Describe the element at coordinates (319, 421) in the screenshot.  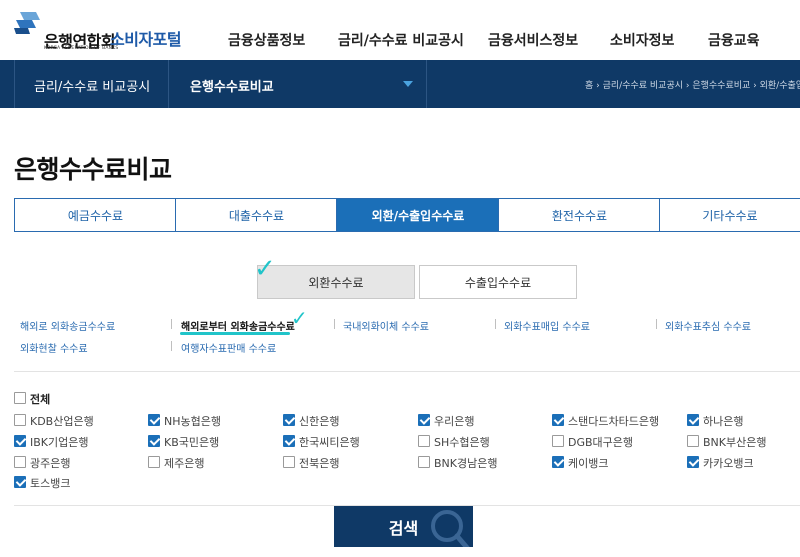
I see `bank-checkbox-label: 신한은행` at that location.